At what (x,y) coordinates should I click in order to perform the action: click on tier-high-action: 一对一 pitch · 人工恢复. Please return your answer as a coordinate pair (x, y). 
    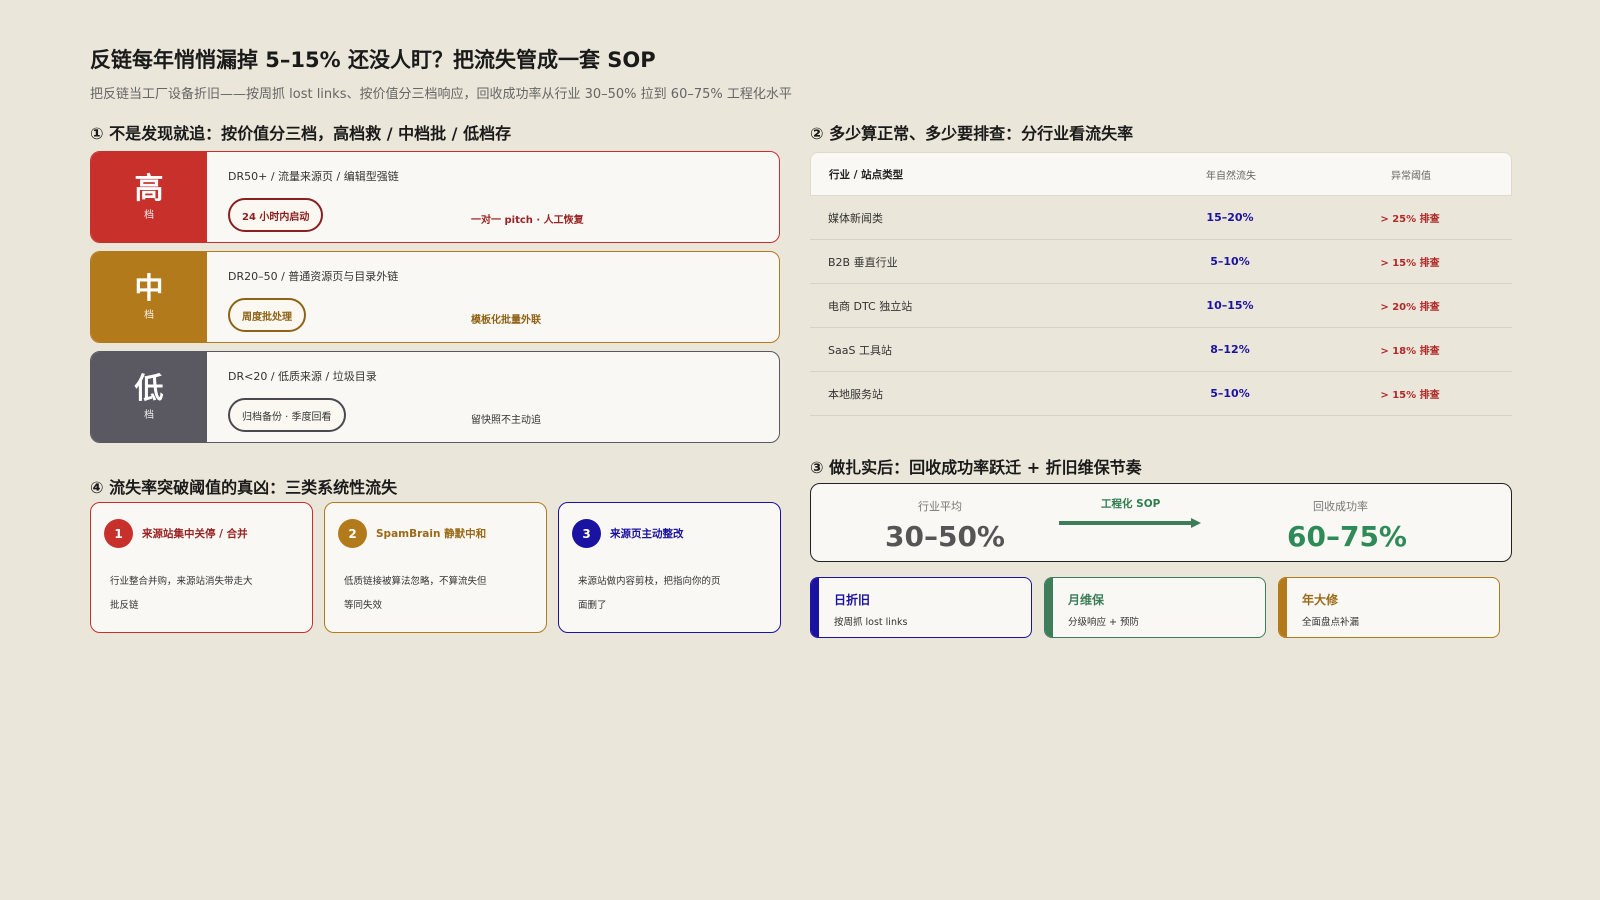
    Looking at the image, I should click on (527, 220).